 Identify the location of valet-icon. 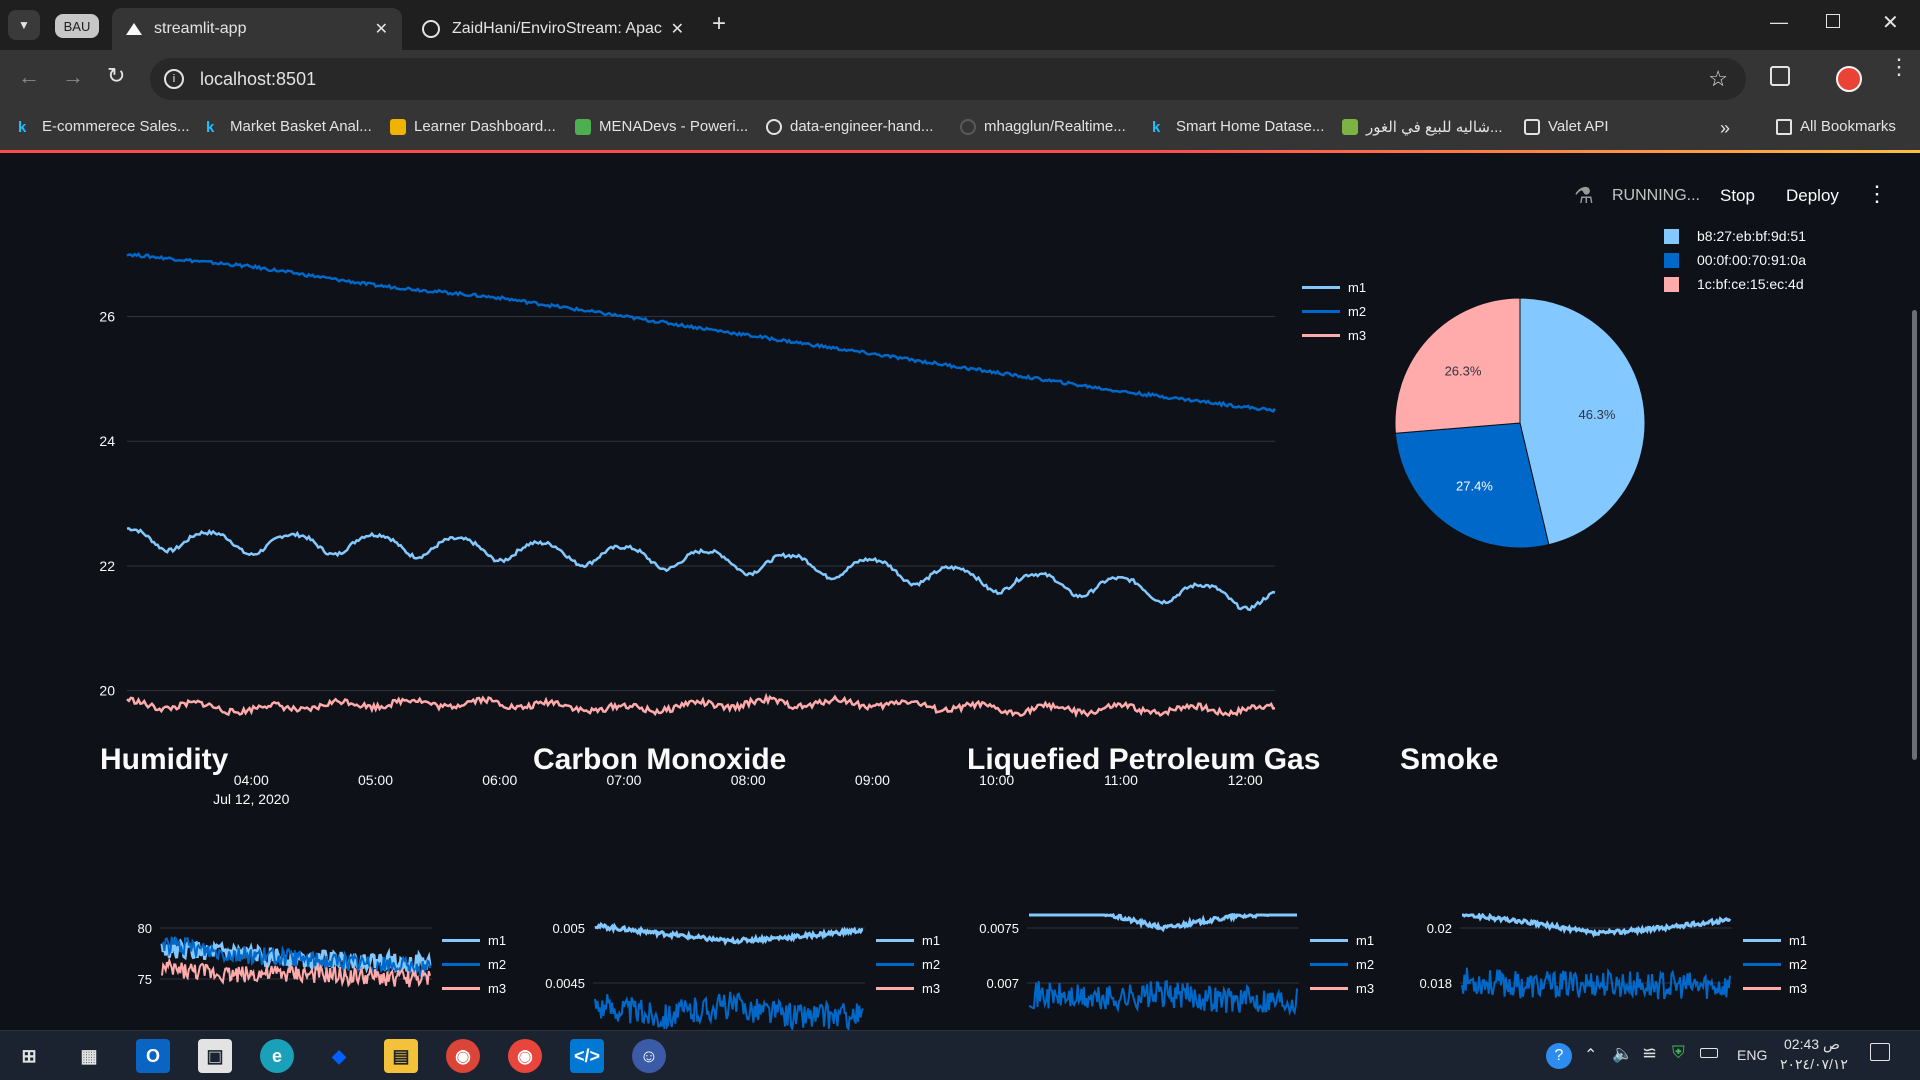
(1532, 126).